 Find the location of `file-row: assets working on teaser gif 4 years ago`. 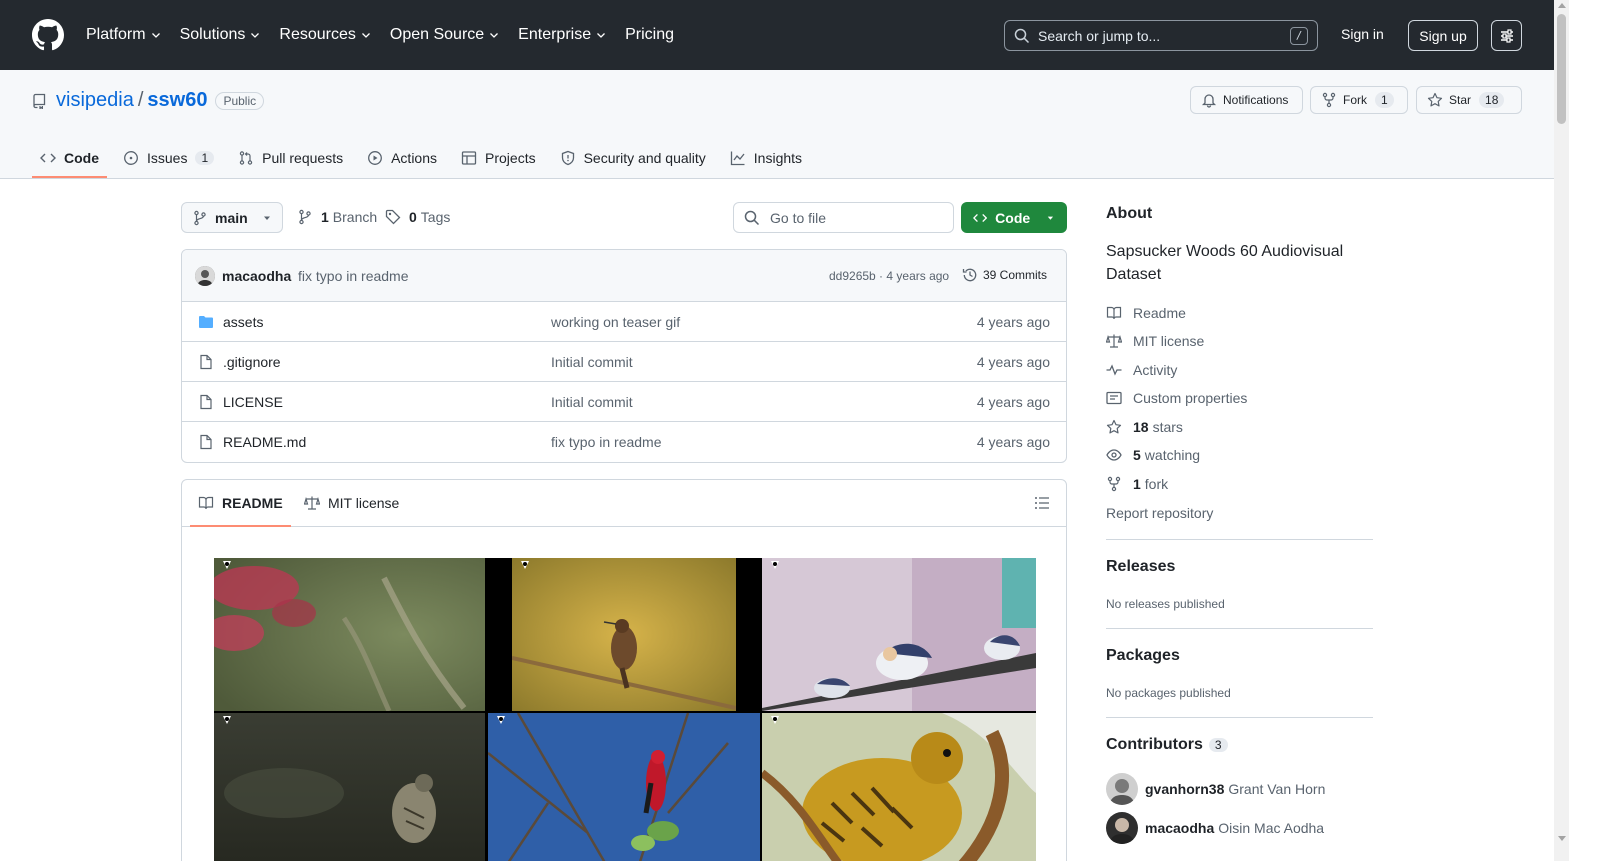

file-row: assets working on teaser gif 4 years ago is located at coordinates (624, 322).